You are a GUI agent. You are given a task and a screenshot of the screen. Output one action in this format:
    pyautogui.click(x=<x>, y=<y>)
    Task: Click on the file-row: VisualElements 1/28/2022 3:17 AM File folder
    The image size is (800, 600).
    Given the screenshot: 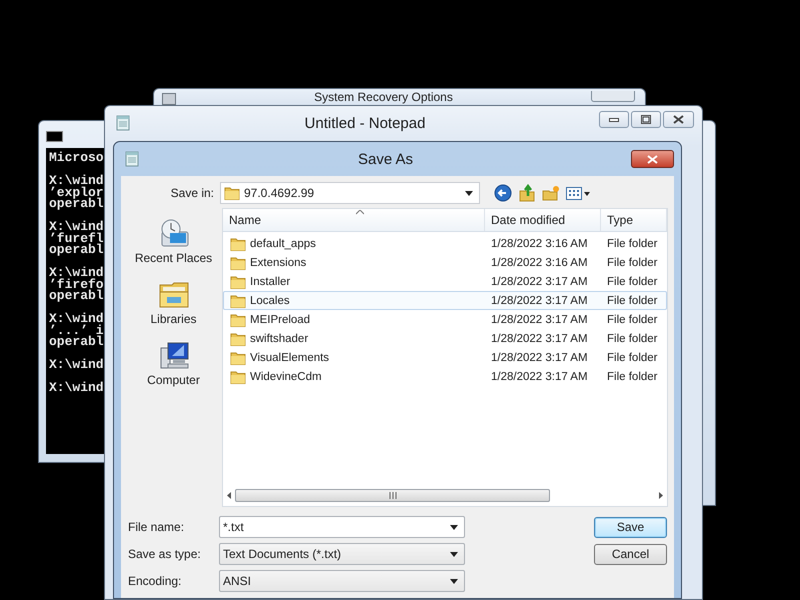 What is the action you would take?
    pyautogui.click(x=445, y=357)
    